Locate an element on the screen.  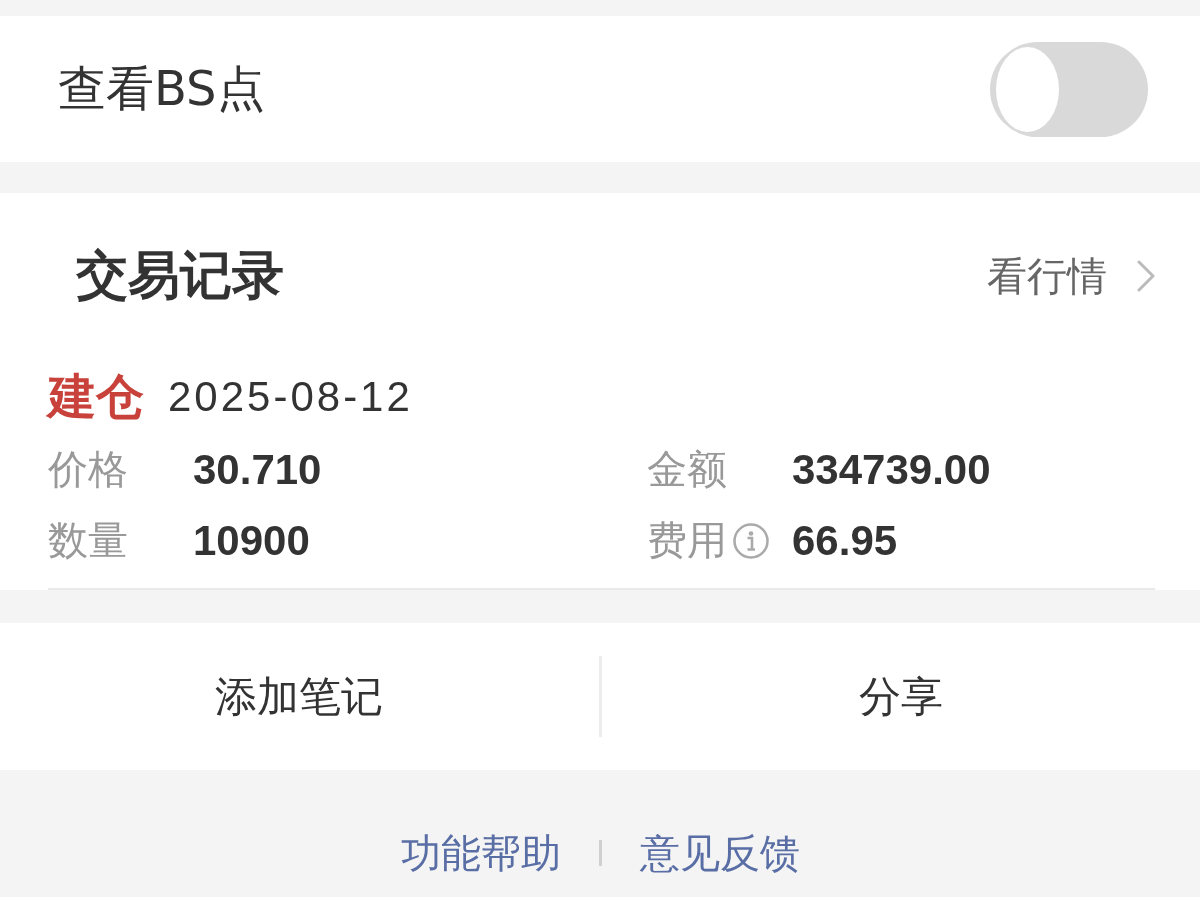
footer-link: 意见反馈 is located at coordinates (719, 853).